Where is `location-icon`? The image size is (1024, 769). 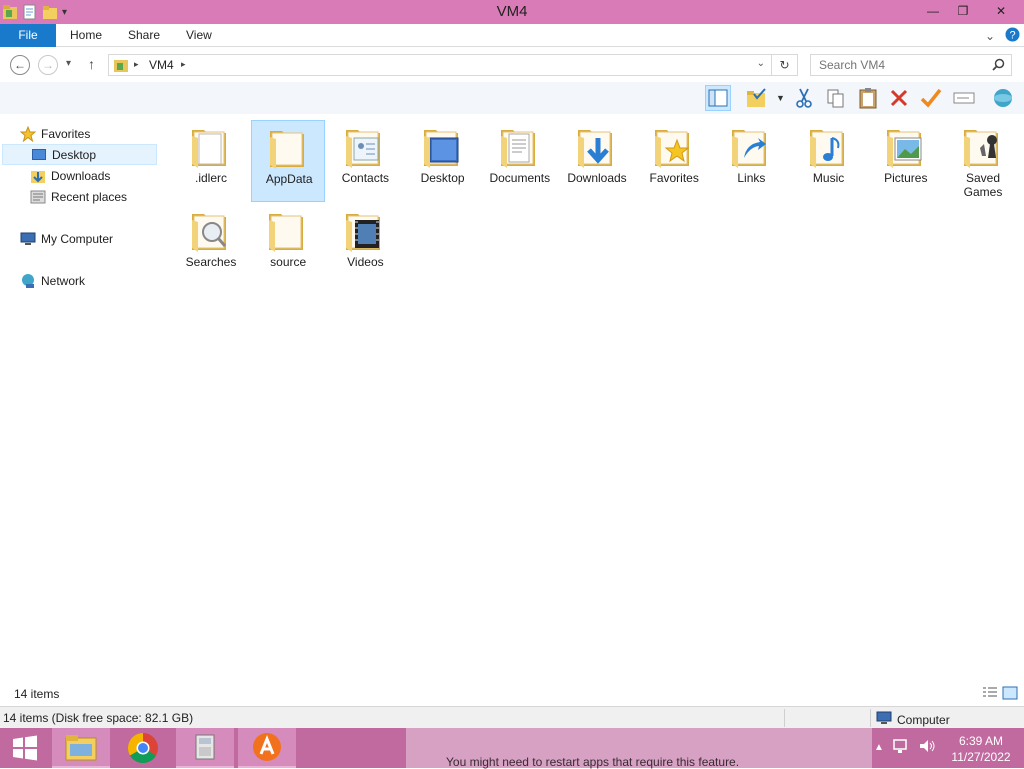
location-icon is located at coordinates (121, 66).